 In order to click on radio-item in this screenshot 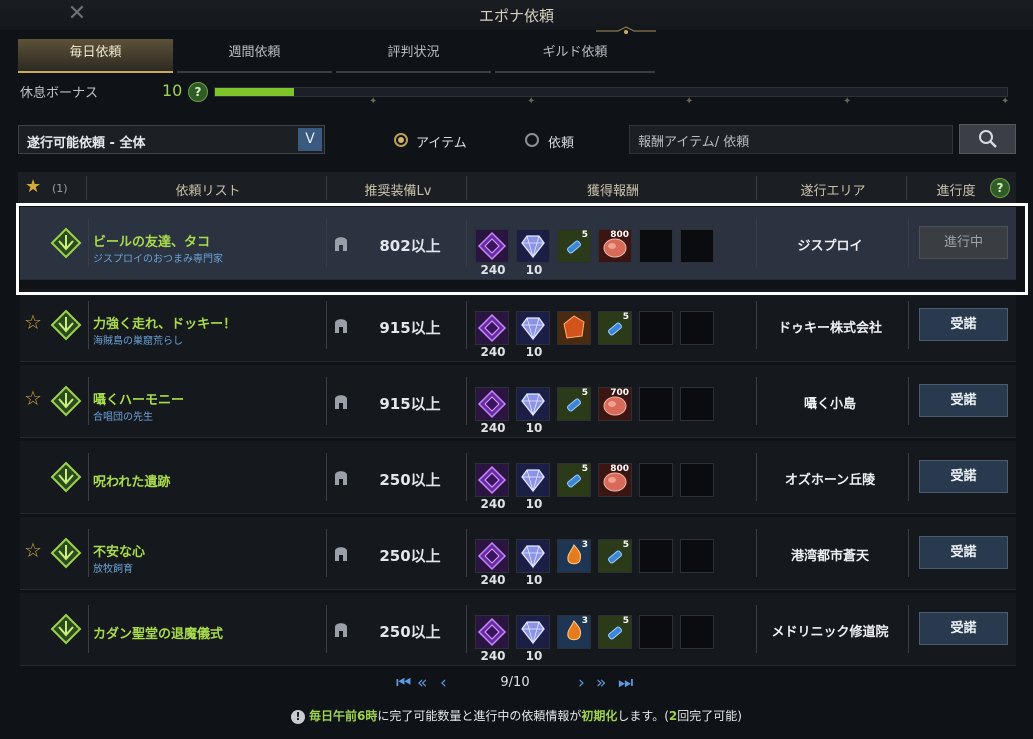, I will do `click(401, 140)`.